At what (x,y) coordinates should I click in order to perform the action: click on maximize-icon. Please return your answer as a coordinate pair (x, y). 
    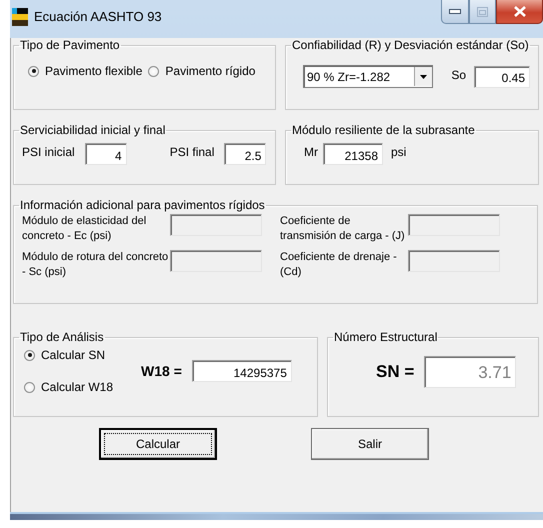
    Looking at the image, I should click on (482, 11).